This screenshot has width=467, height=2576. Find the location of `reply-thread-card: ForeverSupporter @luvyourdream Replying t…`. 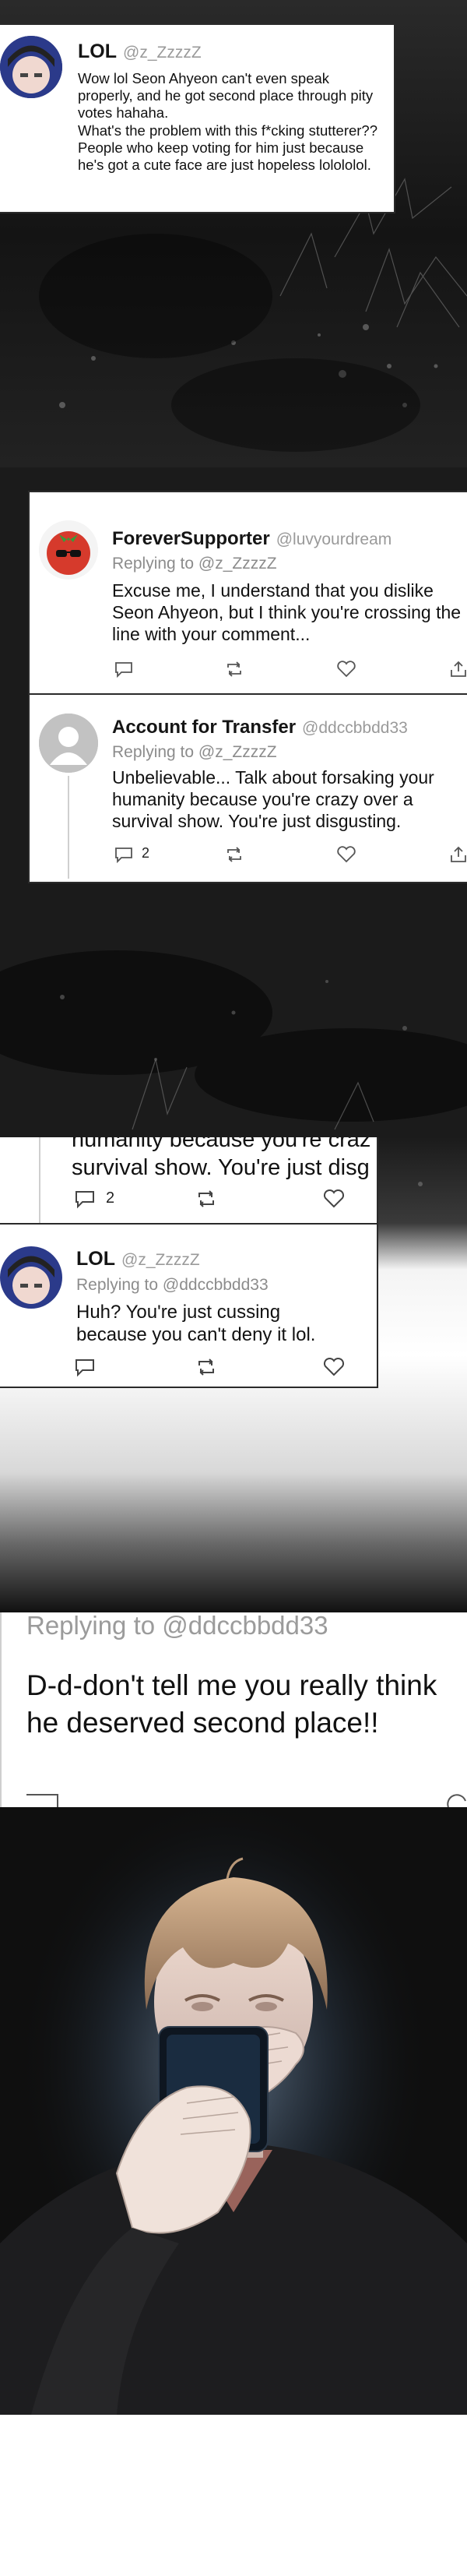

reply-thread-card: ForeverSupporter @luvyourdream Replying t… is located at coordinates (247, 687).